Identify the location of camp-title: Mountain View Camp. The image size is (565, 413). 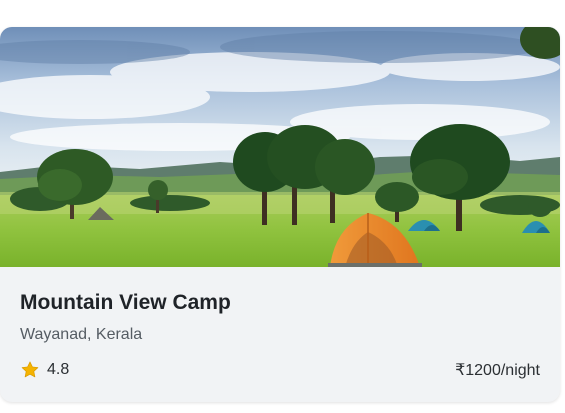
(125, 303).